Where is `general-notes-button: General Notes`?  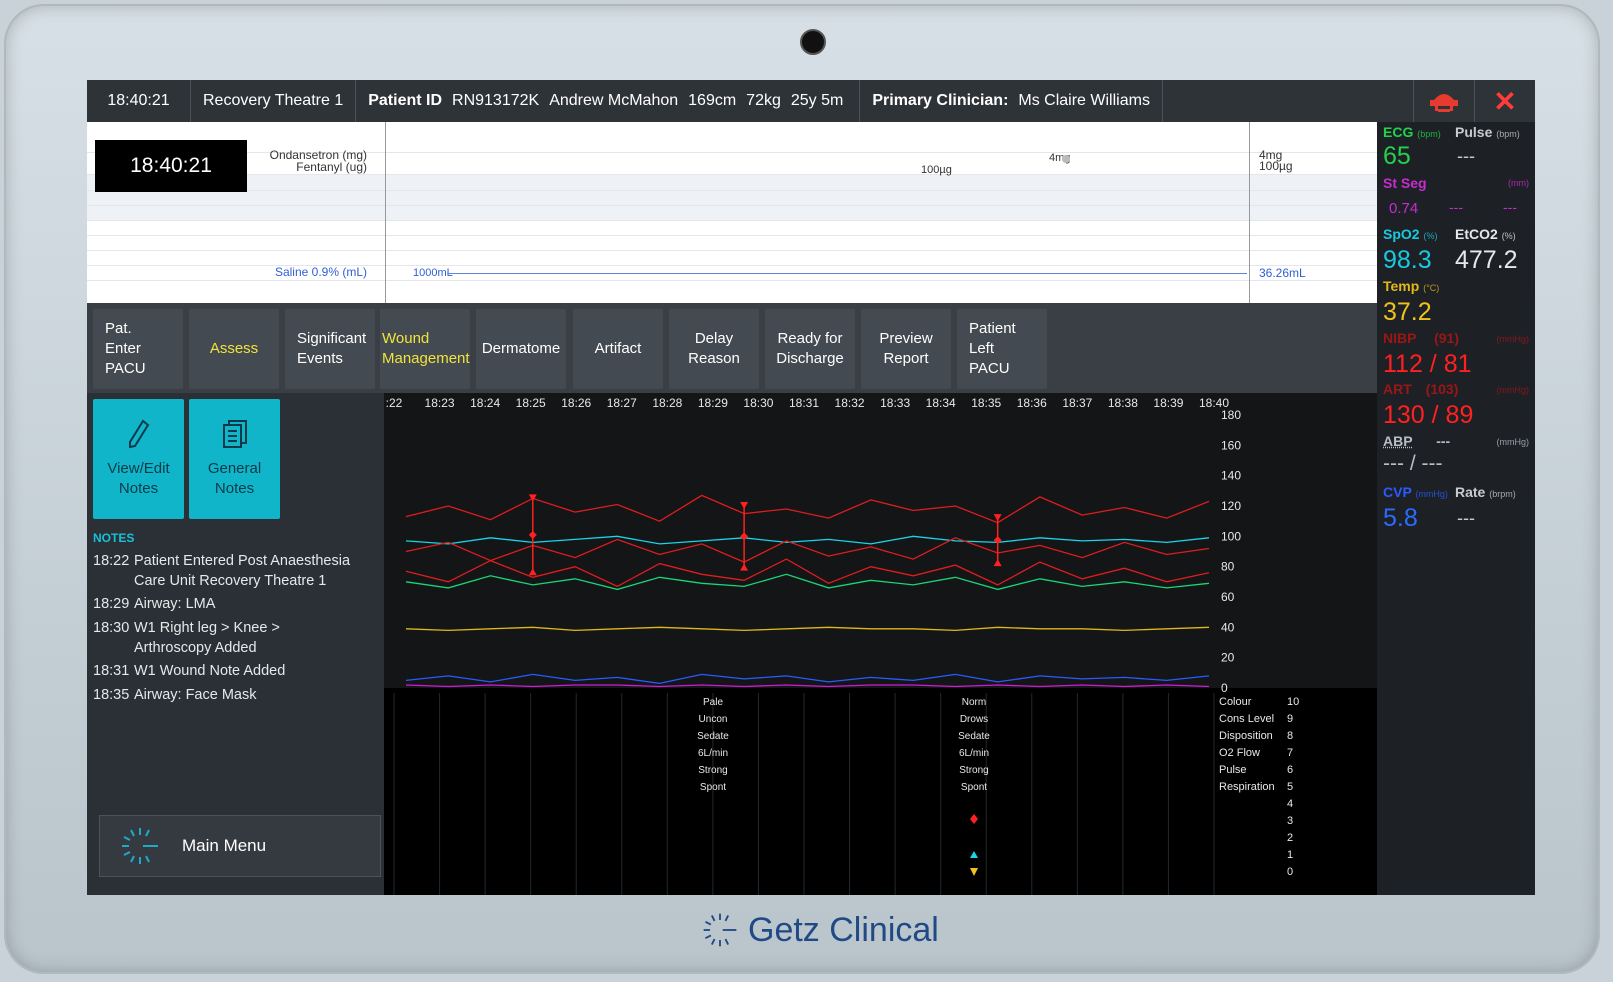
general-notes-button: General Notes is located at coordinates (234, 459).